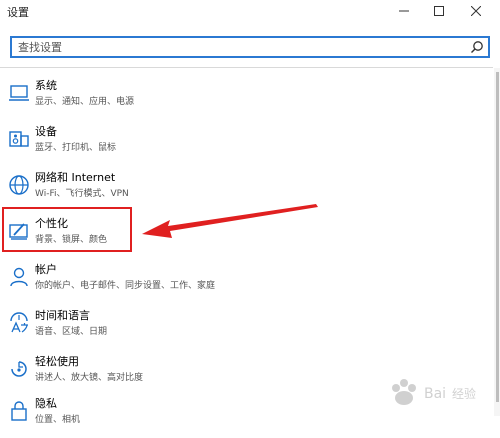  Describe the element at coordinates (19, 93) in the screenshot. I see `laptop-icon` at that location.